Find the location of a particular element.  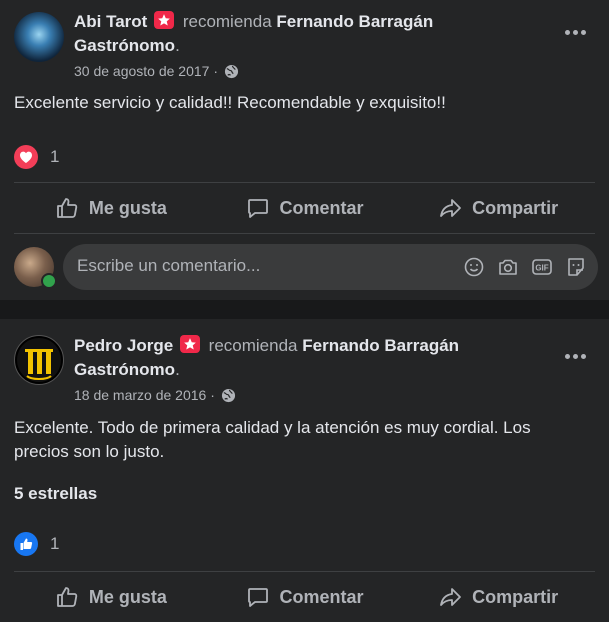

comment-composer: Escribe un comentario... GIF is located at coordinates (306, 267).